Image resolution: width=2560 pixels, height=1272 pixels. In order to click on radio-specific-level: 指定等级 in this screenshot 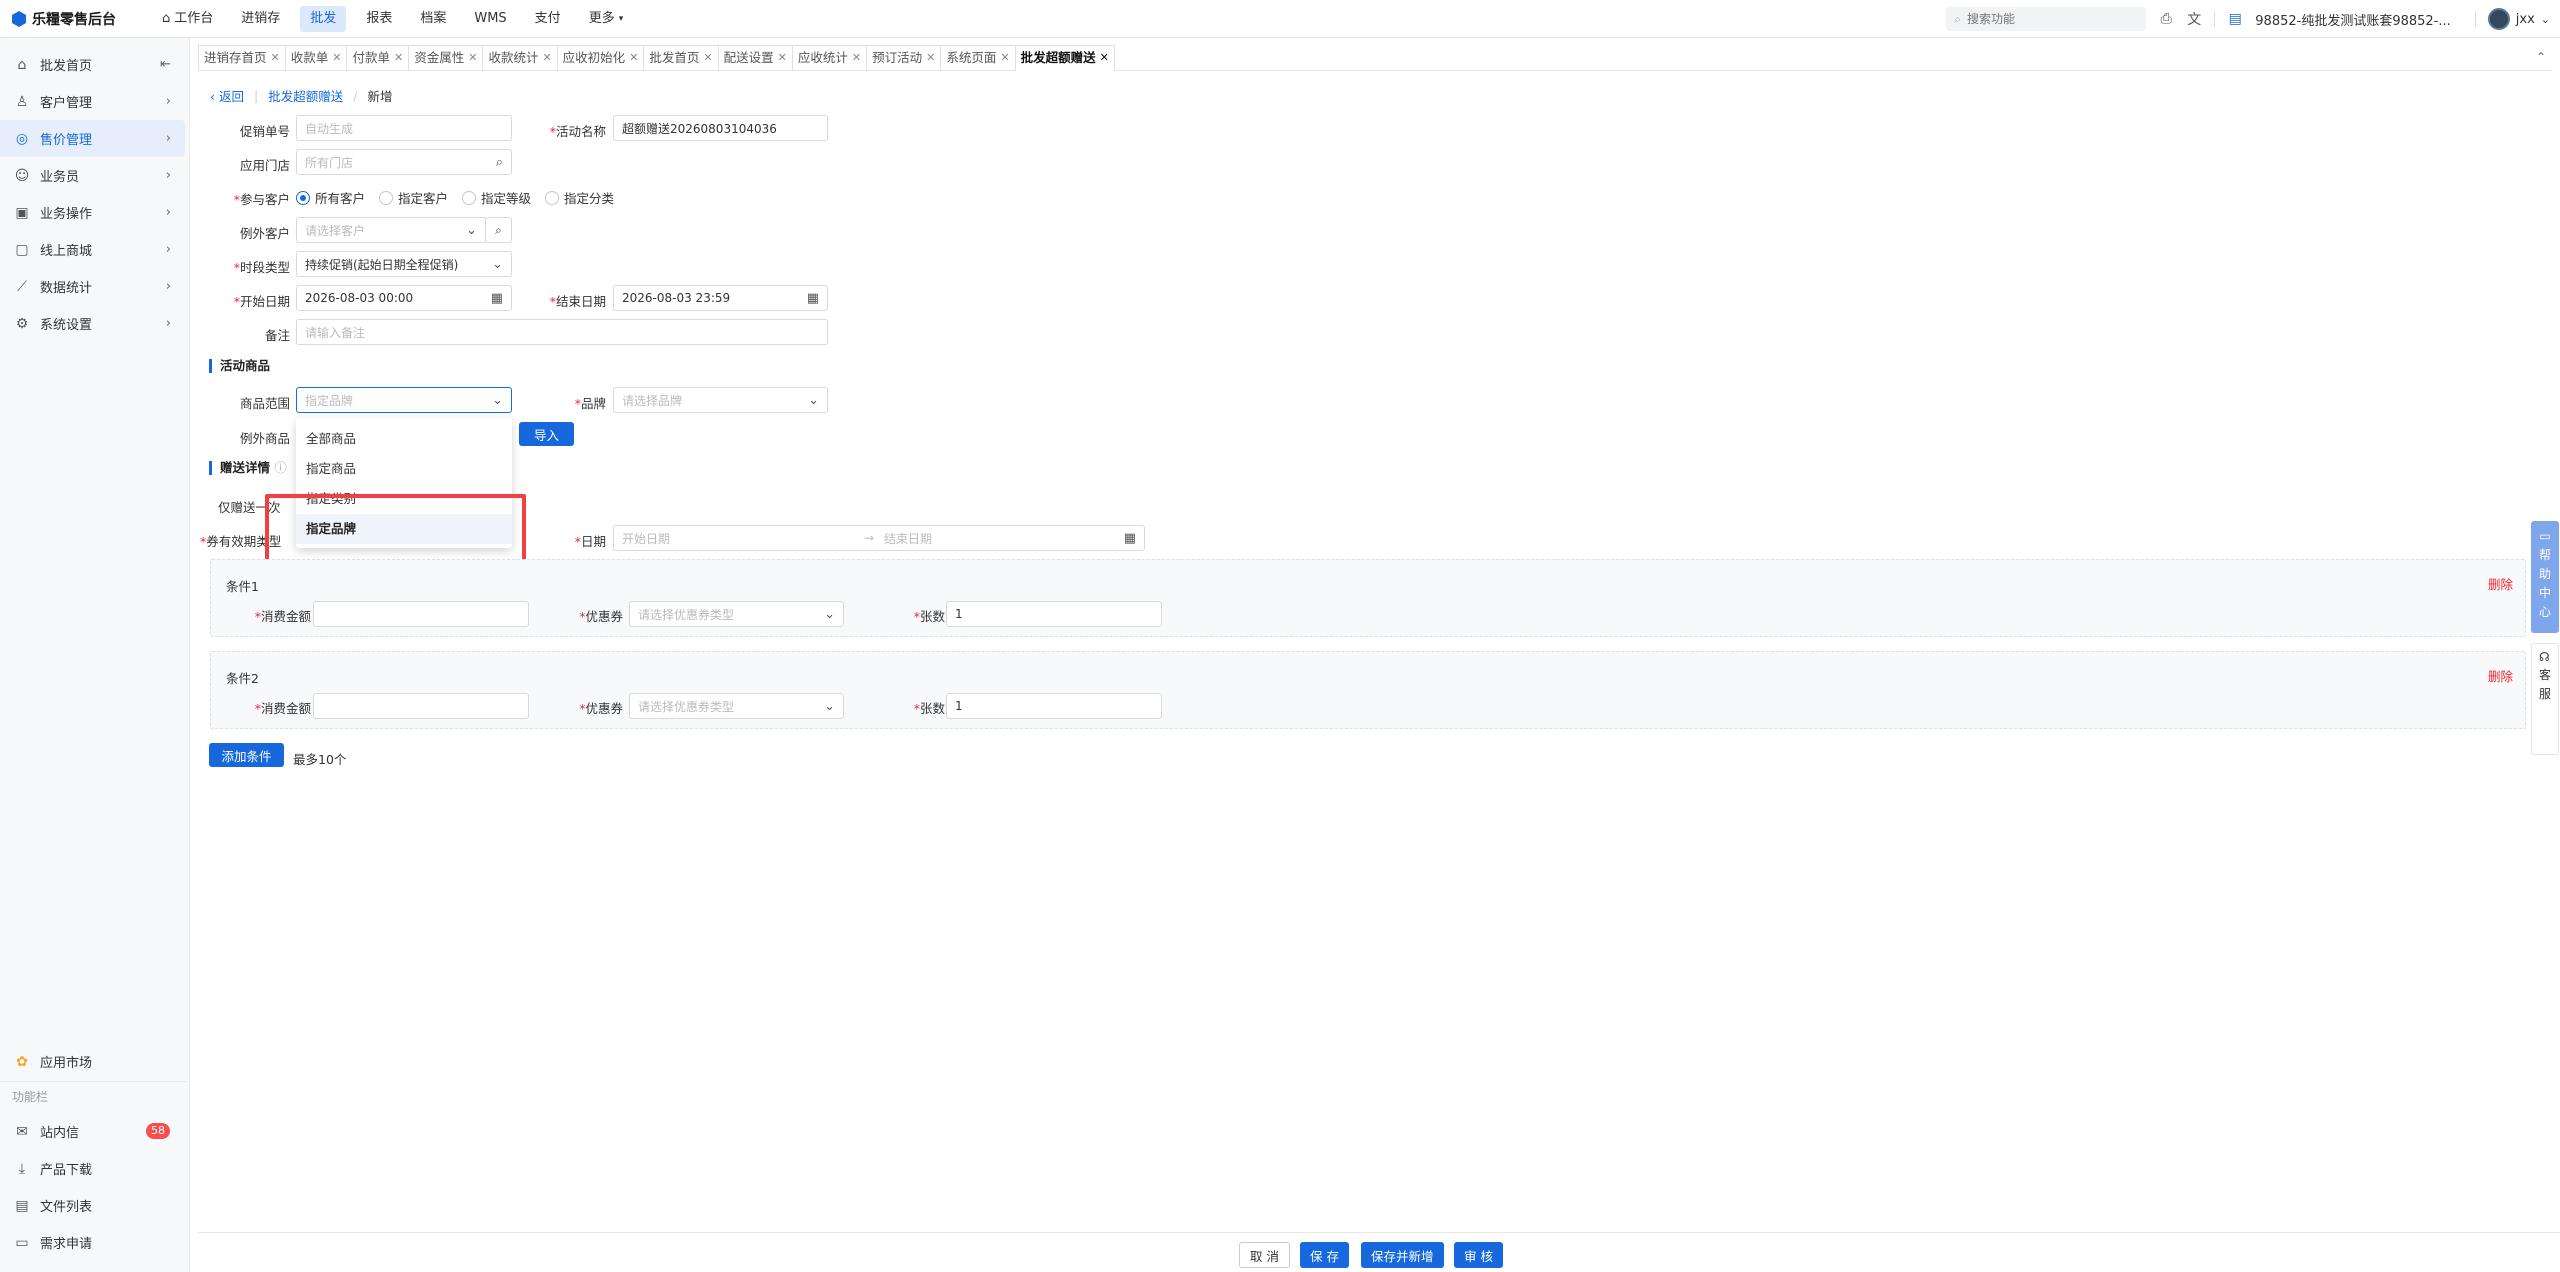, I will do `click(496, 197)`.